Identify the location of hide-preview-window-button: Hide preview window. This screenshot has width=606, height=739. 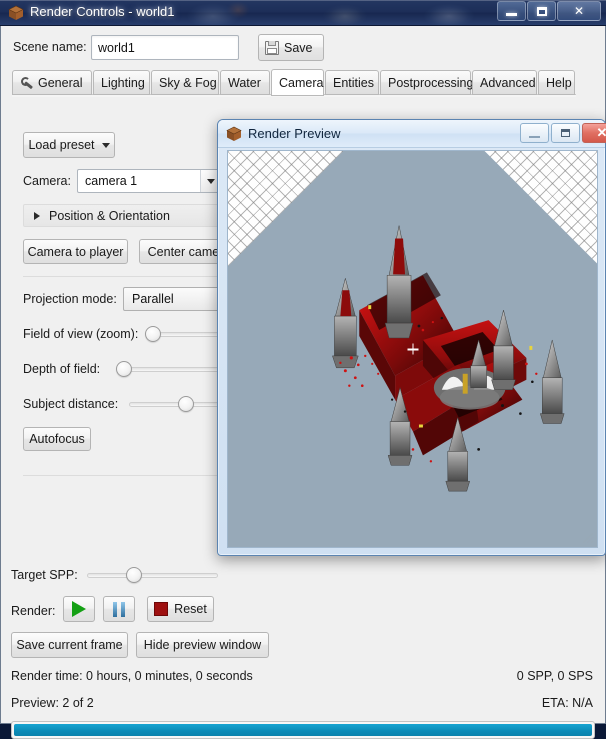
(202, 645).